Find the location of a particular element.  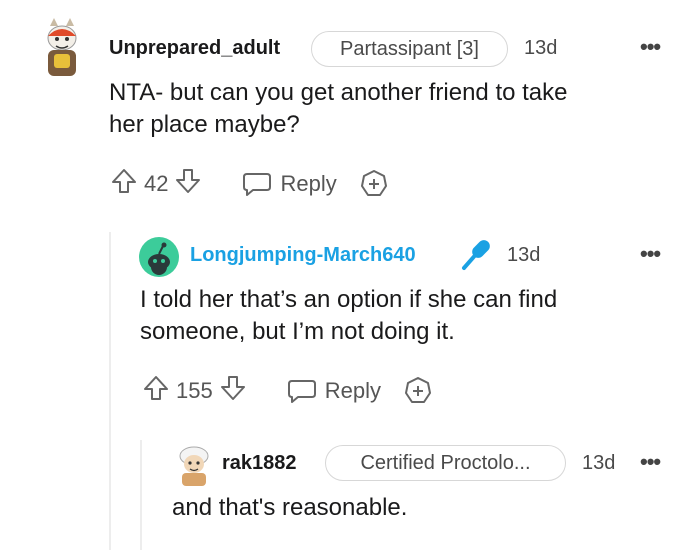

comment-actions: 42 Reply is located at coordinates (249, 184).